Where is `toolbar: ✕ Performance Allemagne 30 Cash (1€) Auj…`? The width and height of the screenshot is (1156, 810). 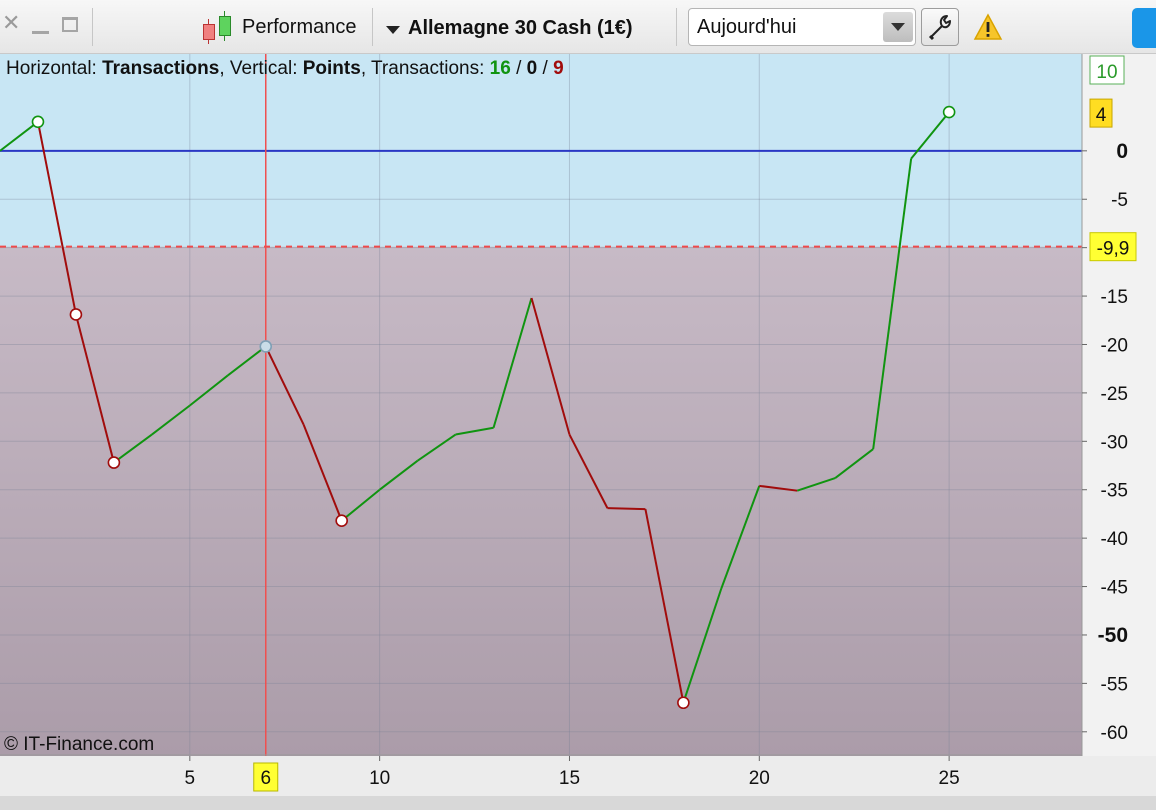 toolbar: ✕ Performance Allemagne 30 Cash (1€) Auj… is located at coordinates (578, 27).